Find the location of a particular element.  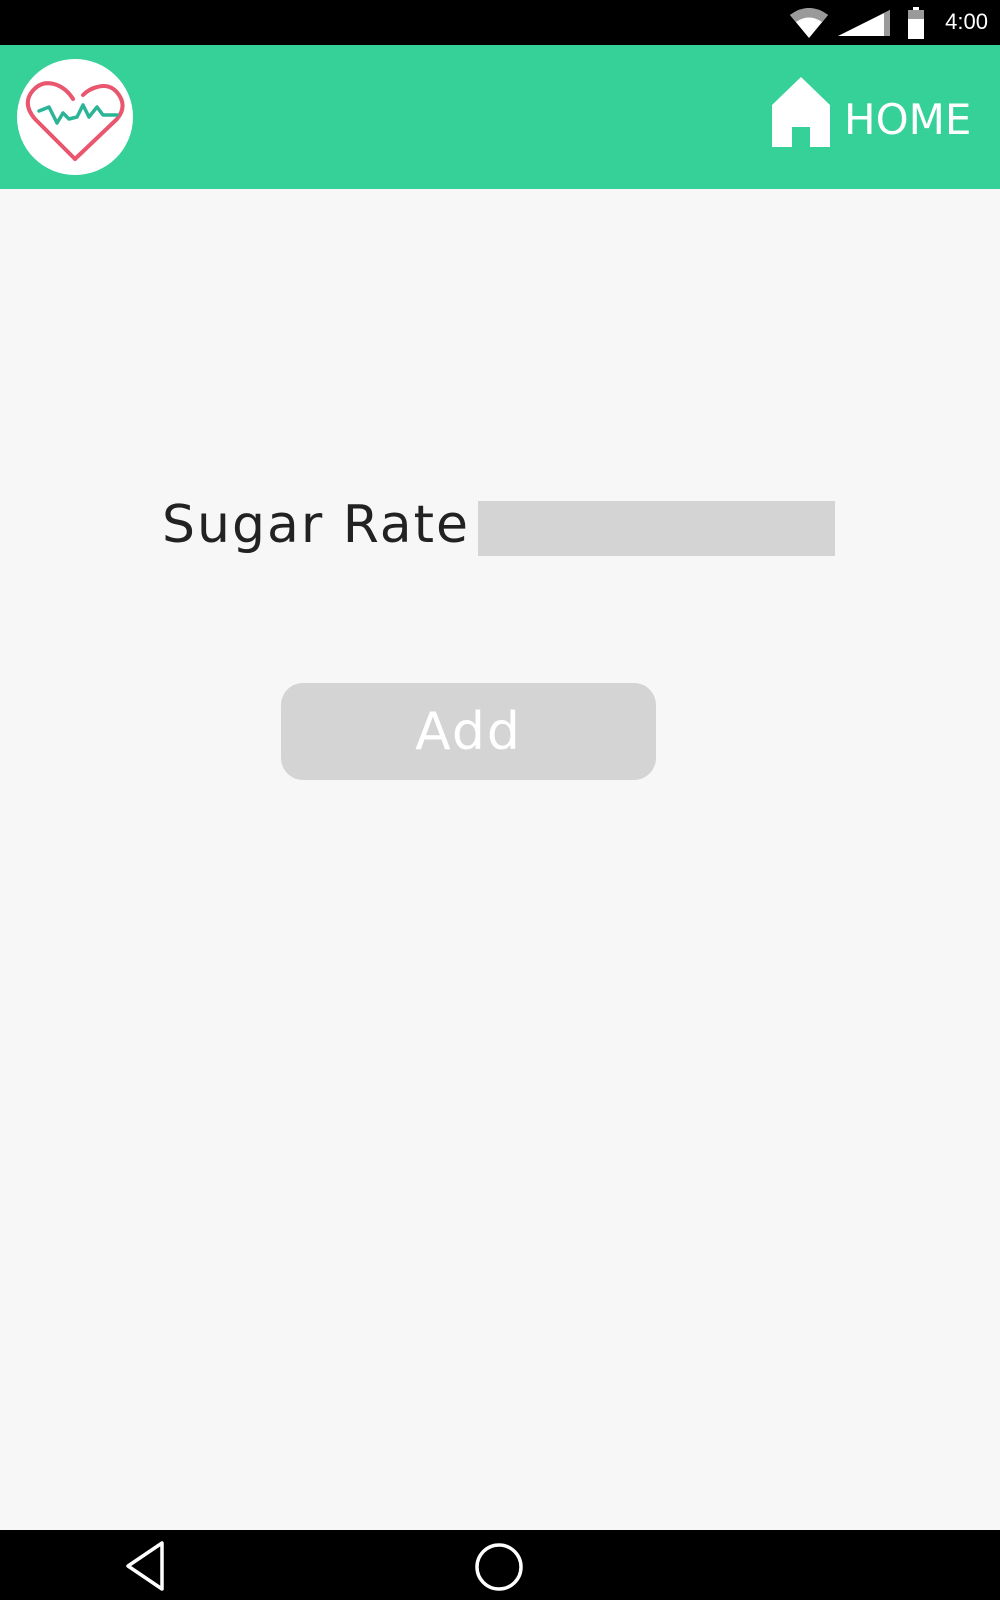

home-circle-icon is located at coordinates (499, 1567).